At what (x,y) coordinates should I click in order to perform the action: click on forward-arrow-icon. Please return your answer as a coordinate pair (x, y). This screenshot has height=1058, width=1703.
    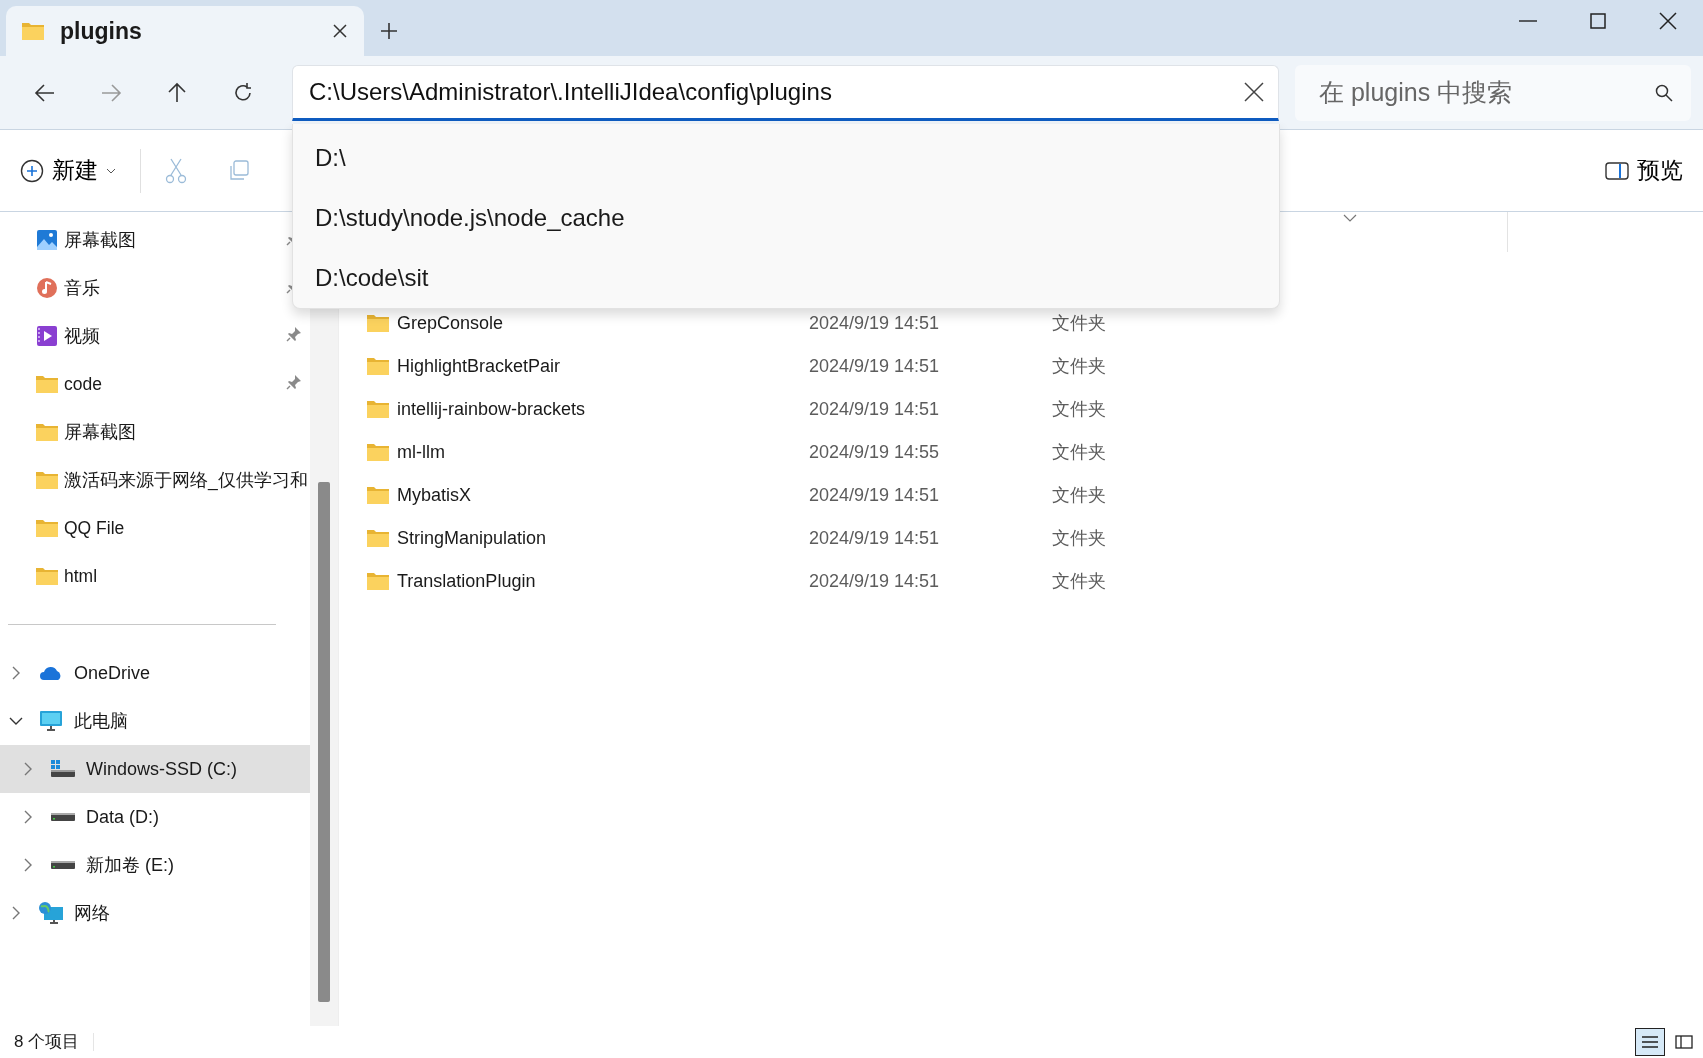
    Looking at the image, I should click on (111, 92).